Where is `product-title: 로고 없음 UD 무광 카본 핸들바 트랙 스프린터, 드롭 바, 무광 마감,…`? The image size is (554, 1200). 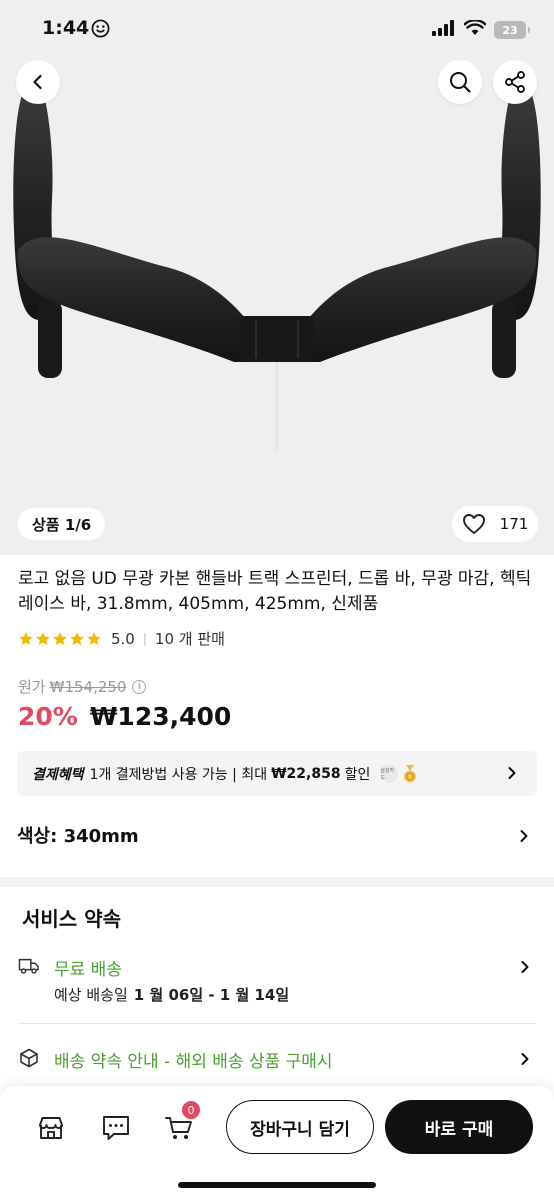 product-title: 로고 없음 UD 무광 카본 핸들바 트랙 스프린터, 드롭 바, 무광 마감,… is located at coordinates (275, 591).